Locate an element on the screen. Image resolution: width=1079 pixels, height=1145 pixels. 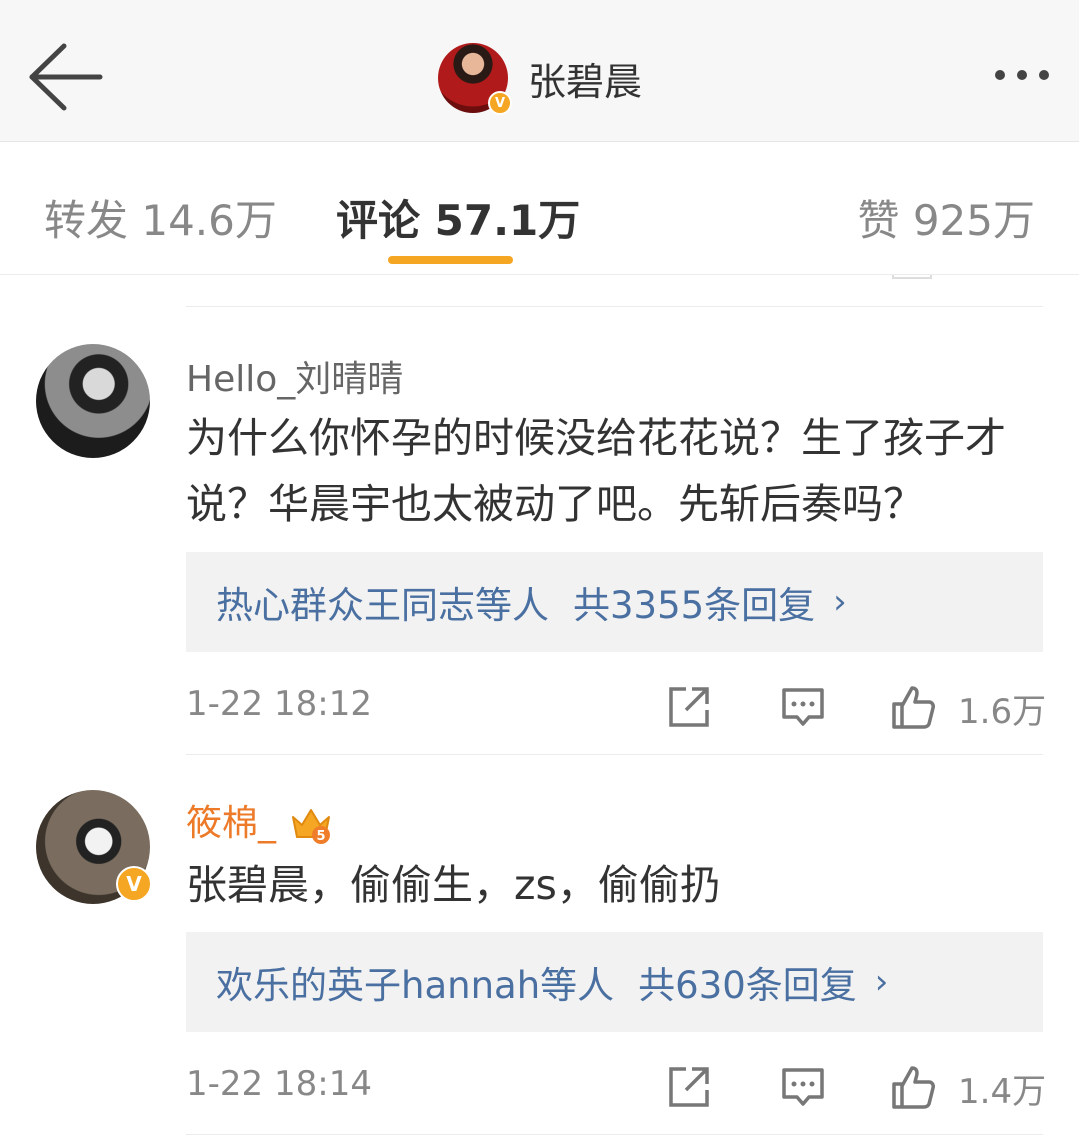
replies-count: 共630条回复 is located at coordinates (747, 985).